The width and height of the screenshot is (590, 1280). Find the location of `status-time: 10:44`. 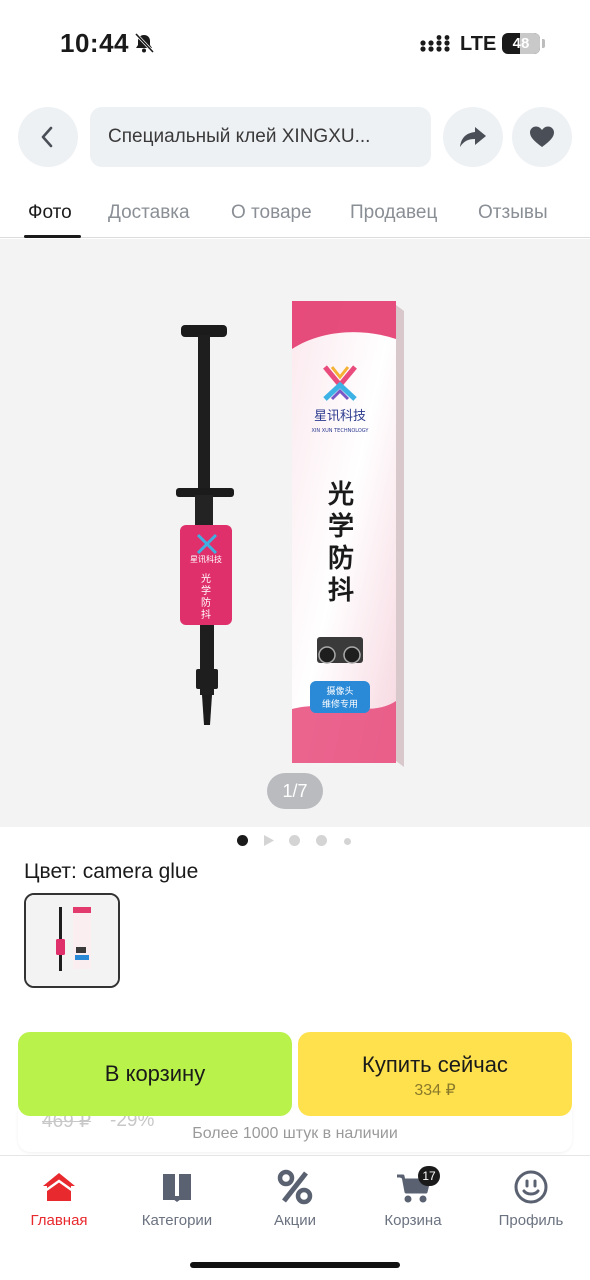

status-time: 10:44 is located at coordinates (94, 43).